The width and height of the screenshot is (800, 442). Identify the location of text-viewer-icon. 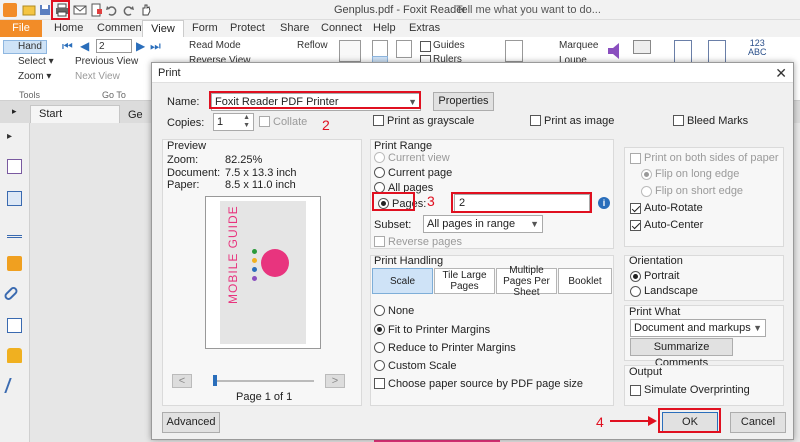
(717, 52).